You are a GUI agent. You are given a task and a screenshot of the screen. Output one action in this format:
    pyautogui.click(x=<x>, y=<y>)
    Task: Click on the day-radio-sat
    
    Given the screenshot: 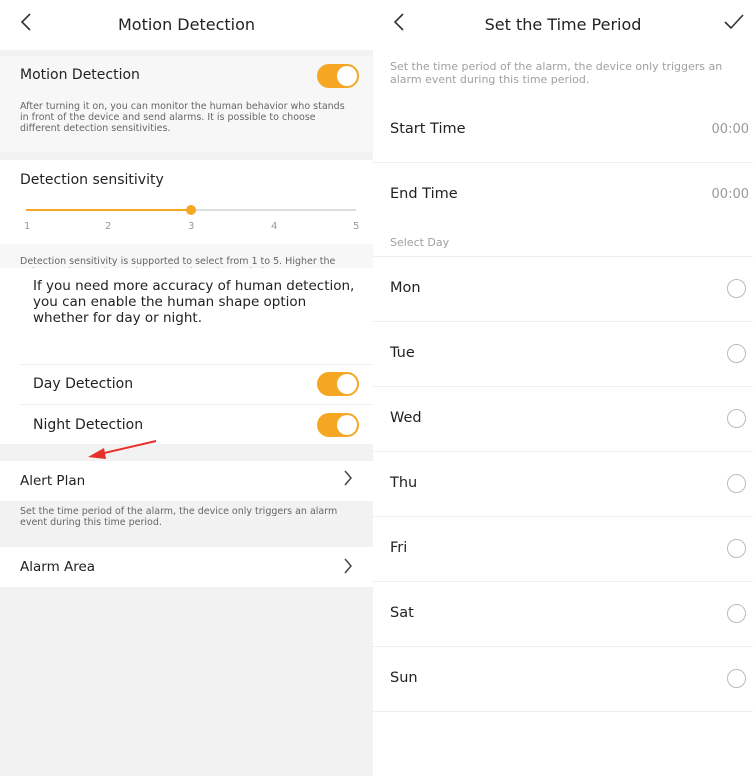 What is the action you would take?
    pyautogui.click(x=736, y=613)
    